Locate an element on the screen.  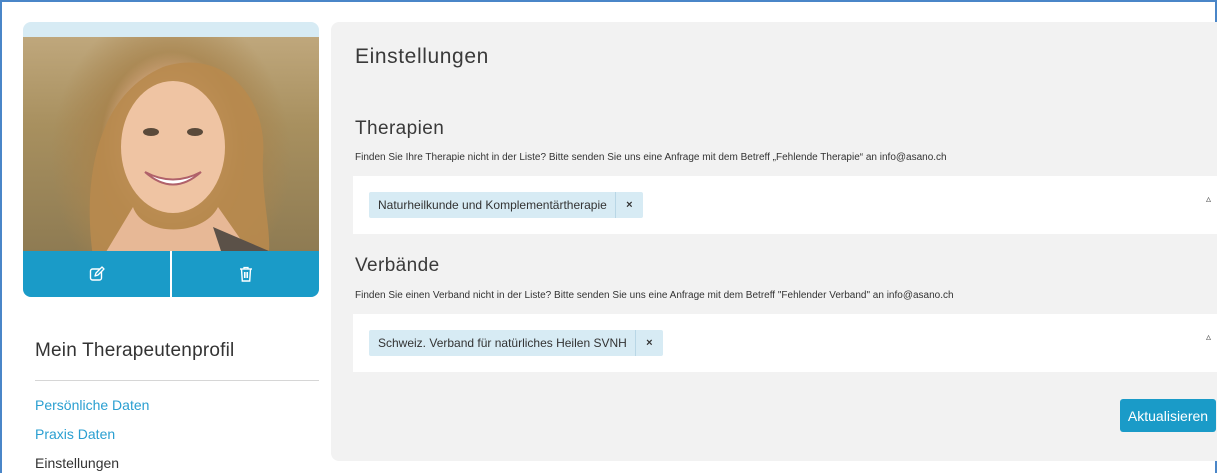
therapies-heading: Therapien is located at coordinates (400, 128).